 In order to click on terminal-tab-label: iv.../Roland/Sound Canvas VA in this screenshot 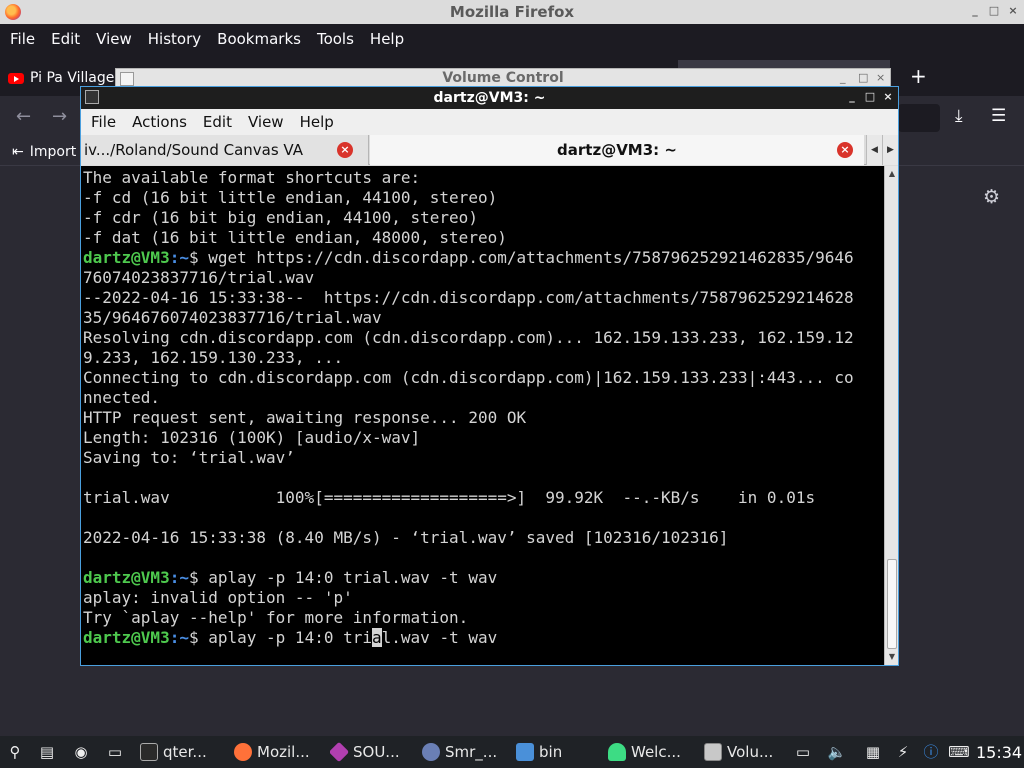, I will do `click(193, 150)`.